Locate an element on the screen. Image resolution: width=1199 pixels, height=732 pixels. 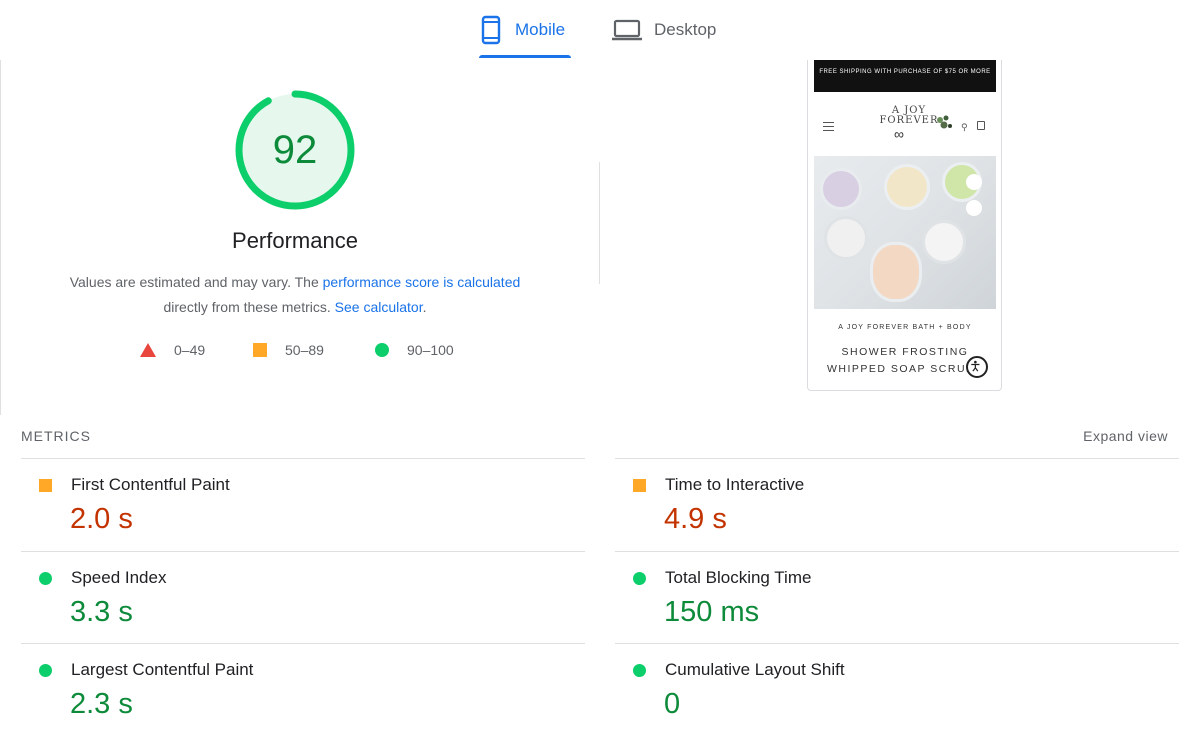
metric-first-contentful-paint: First Contentful Paint 2.0 s is located at coordinates (303, 504).